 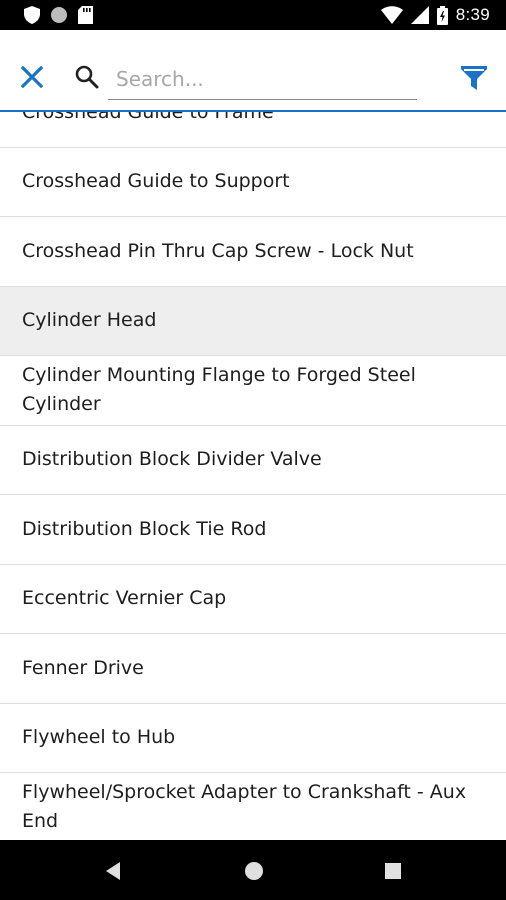 I want to click on list-item-label: Fenner Drive, so click(x=83, y=667).